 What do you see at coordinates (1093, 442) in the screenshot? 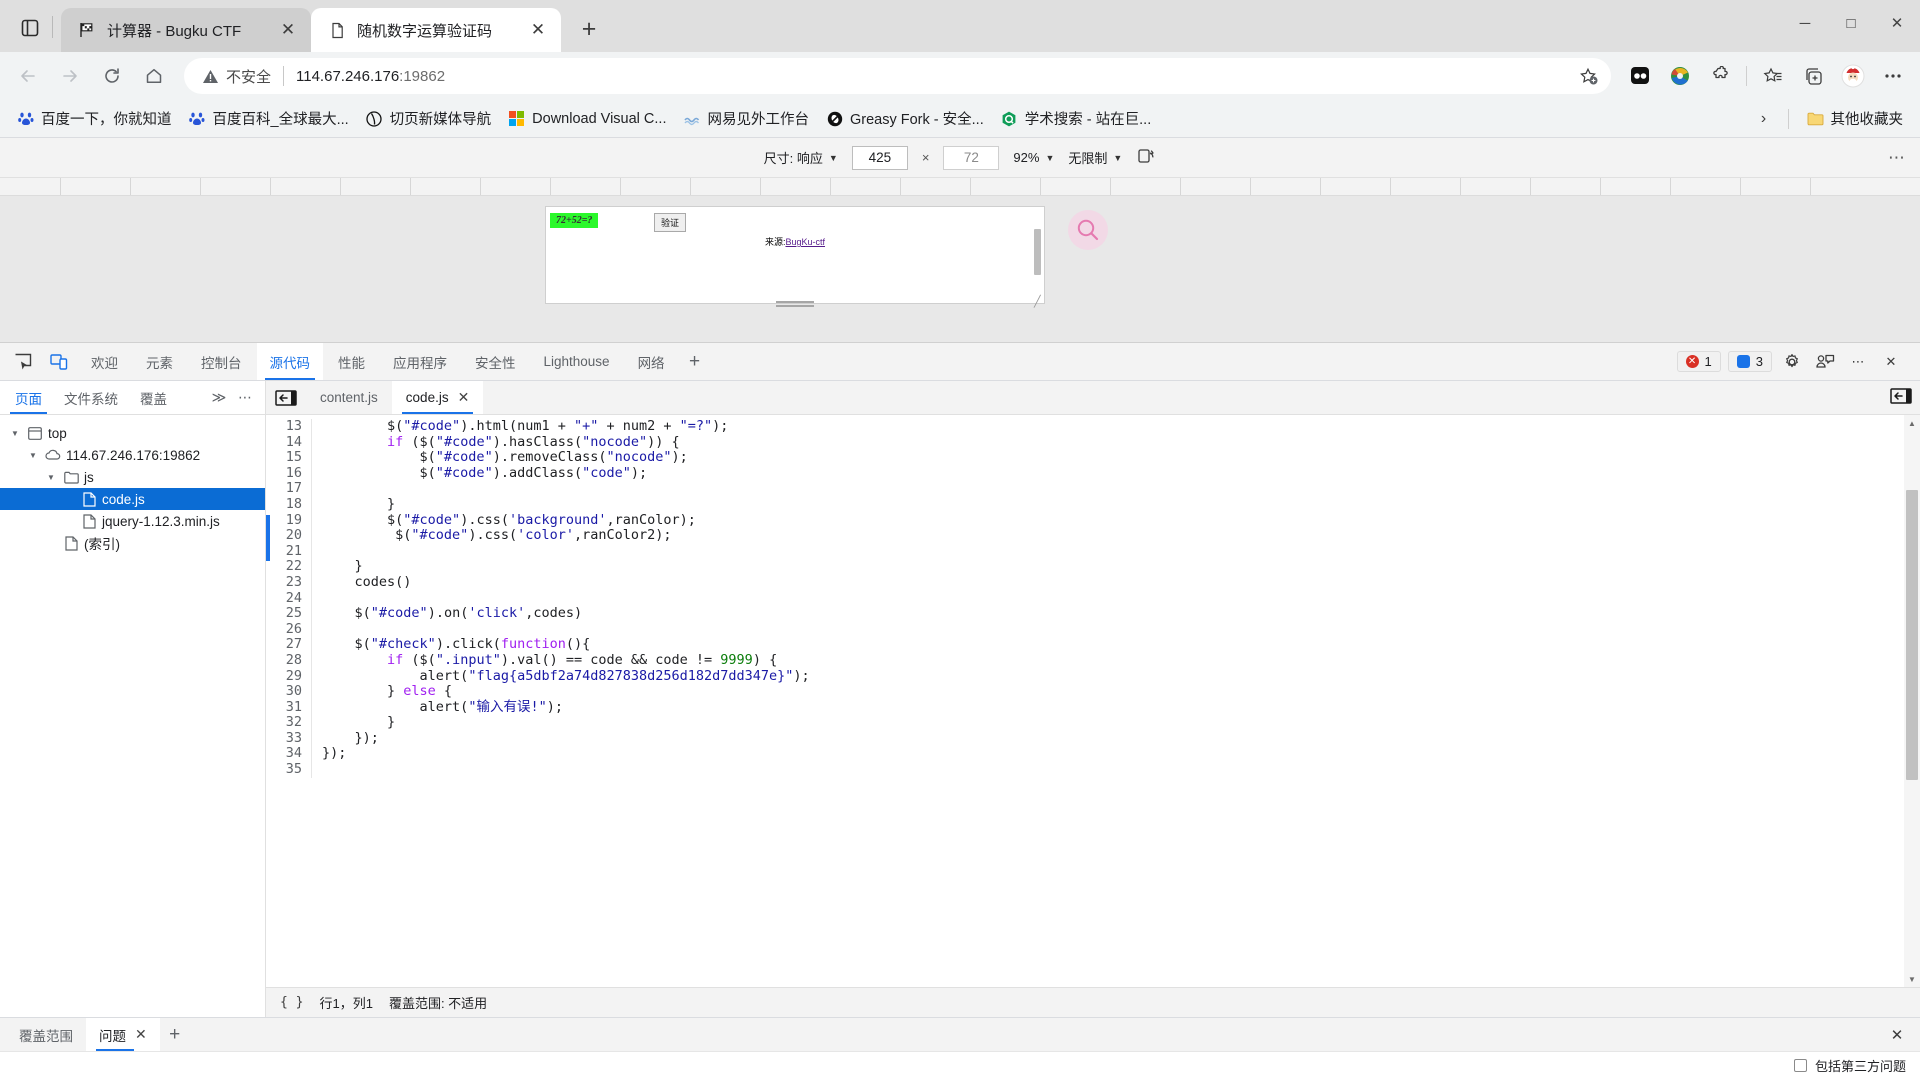
I see `code-line: 14 if ($("#code").hasClass("nocode")) {` at bounding box center [1093, 442].